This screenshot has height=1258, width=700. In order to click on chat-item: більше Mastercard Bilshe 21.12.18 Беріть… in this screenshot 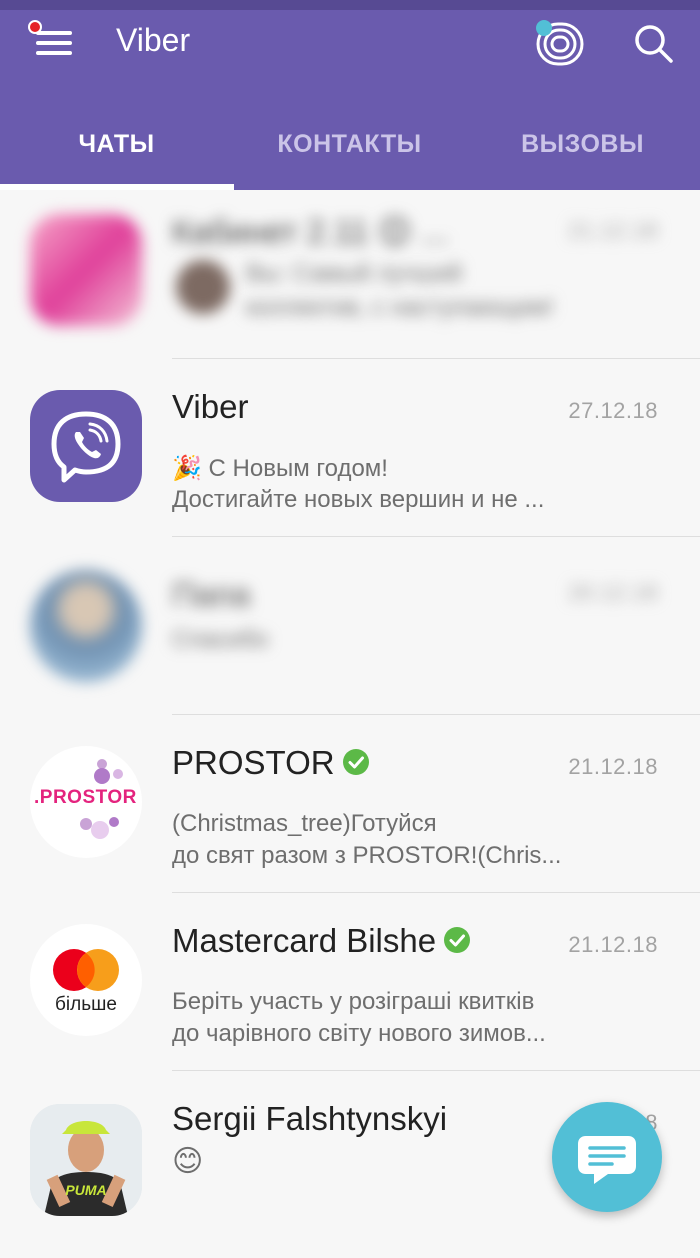, I will do `click(350, 991)`.